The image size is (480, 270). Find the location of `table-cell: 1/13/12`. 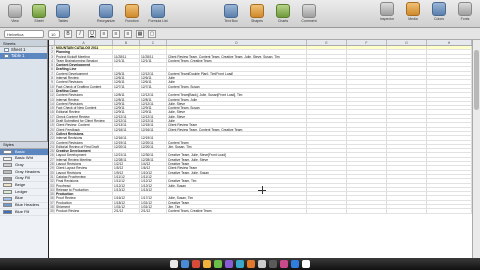

table-cell: 1/13/12 is located at coordinates (153, 189).